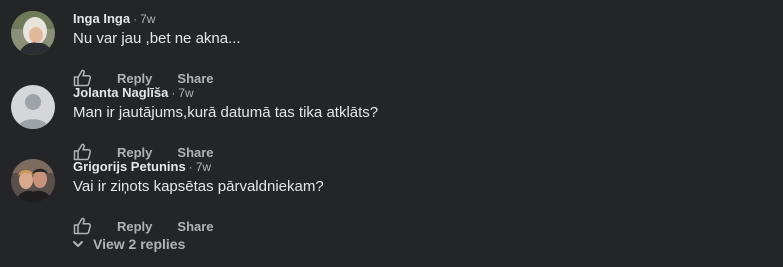 The image size is (783, 267). I want to click on default-profile-icon, so click(33, 107).